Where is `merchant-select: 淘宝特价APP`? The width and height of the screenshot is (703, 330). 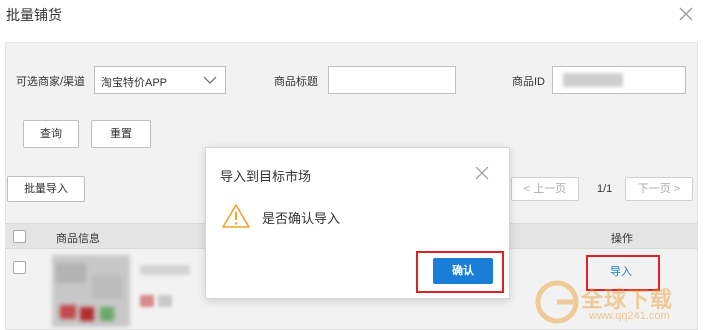
merchant-select: 淘宝特价APP is located at coordinates (160, 80).